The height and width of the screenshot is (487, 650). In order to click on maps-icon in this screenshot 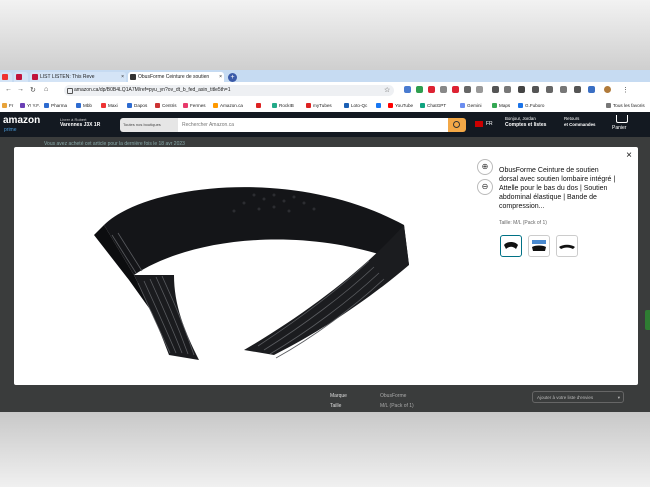, I will do `click(494, 105)`.